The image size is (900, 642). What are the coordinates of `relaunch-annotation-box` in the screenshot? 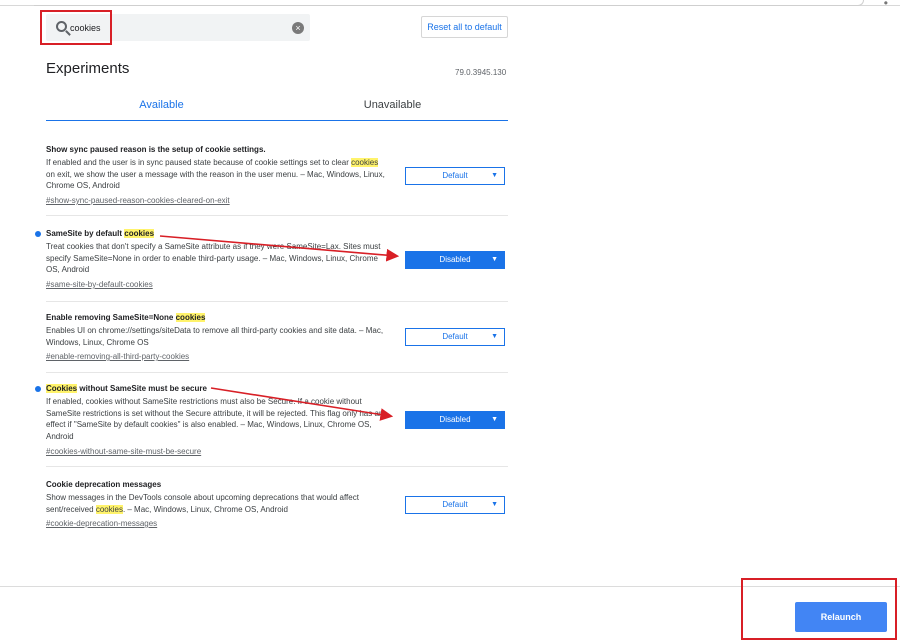 It's located at (819, 609).